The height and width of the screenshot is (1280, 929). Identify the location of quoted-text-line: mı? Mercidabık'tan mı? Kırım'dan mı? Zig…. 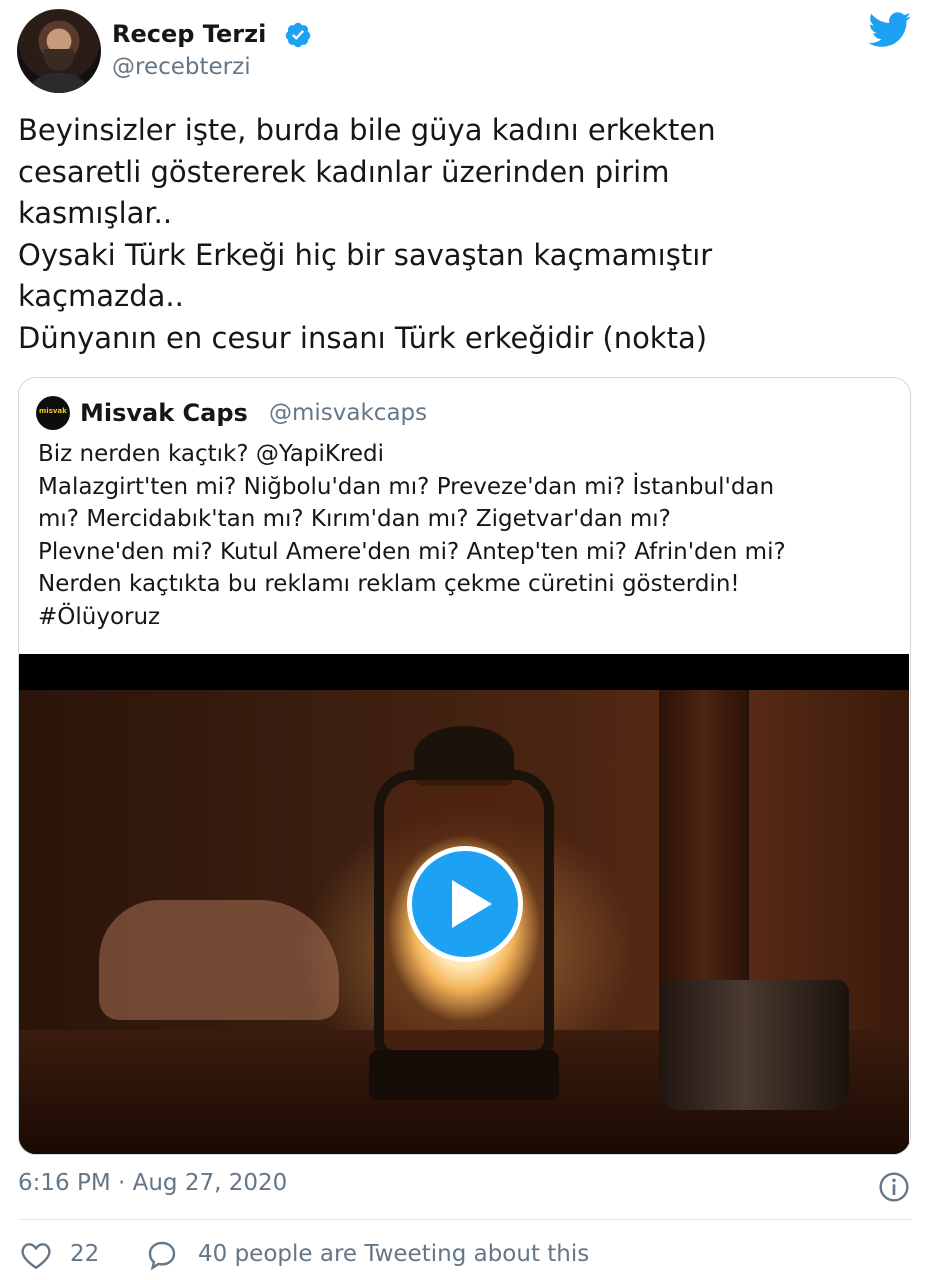
(354, 519).